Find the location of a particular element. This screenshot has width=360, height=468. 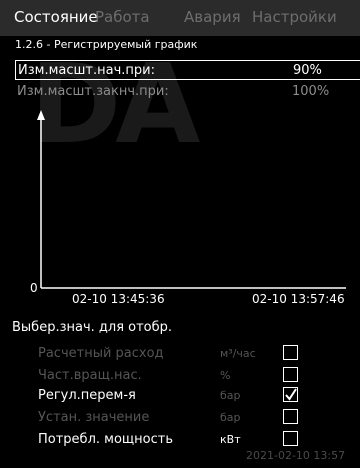

tab-alarm: Авария is located at coordinates (212, 17).